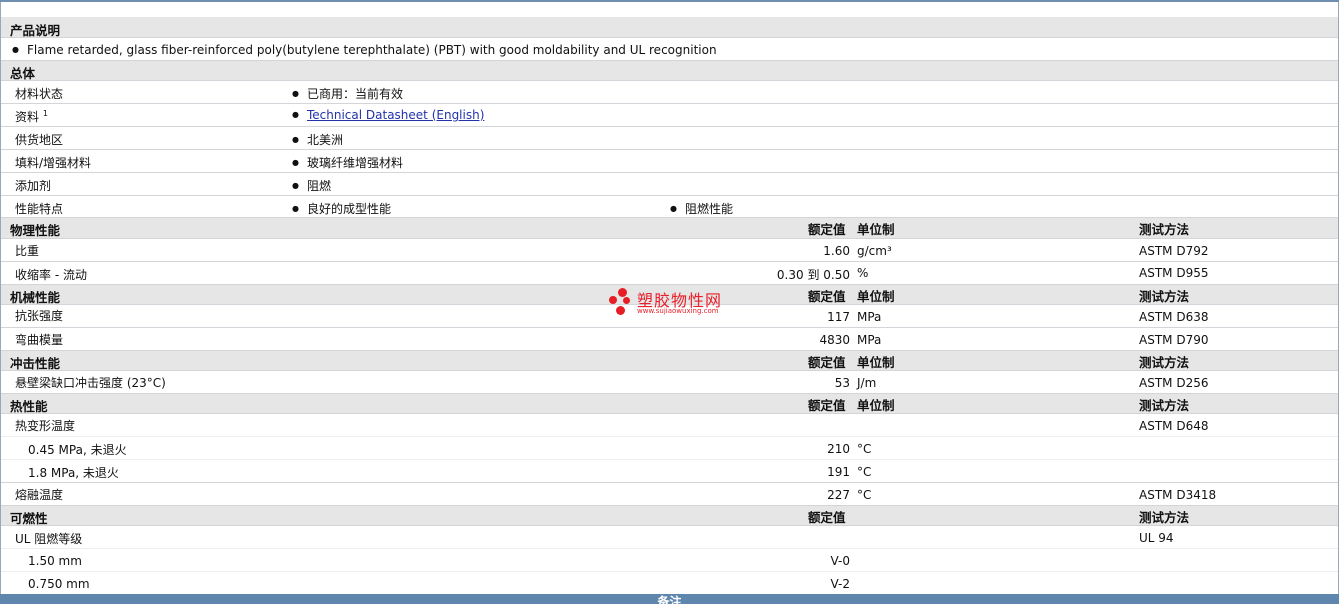 This screenshot has height=604, width=1339. What do you see at coordinates (669, 250) in the screenshot?
I see `property-row-density: 比重 1.60 g/cm³ ASTM D792` at bounding box center [669, 250].